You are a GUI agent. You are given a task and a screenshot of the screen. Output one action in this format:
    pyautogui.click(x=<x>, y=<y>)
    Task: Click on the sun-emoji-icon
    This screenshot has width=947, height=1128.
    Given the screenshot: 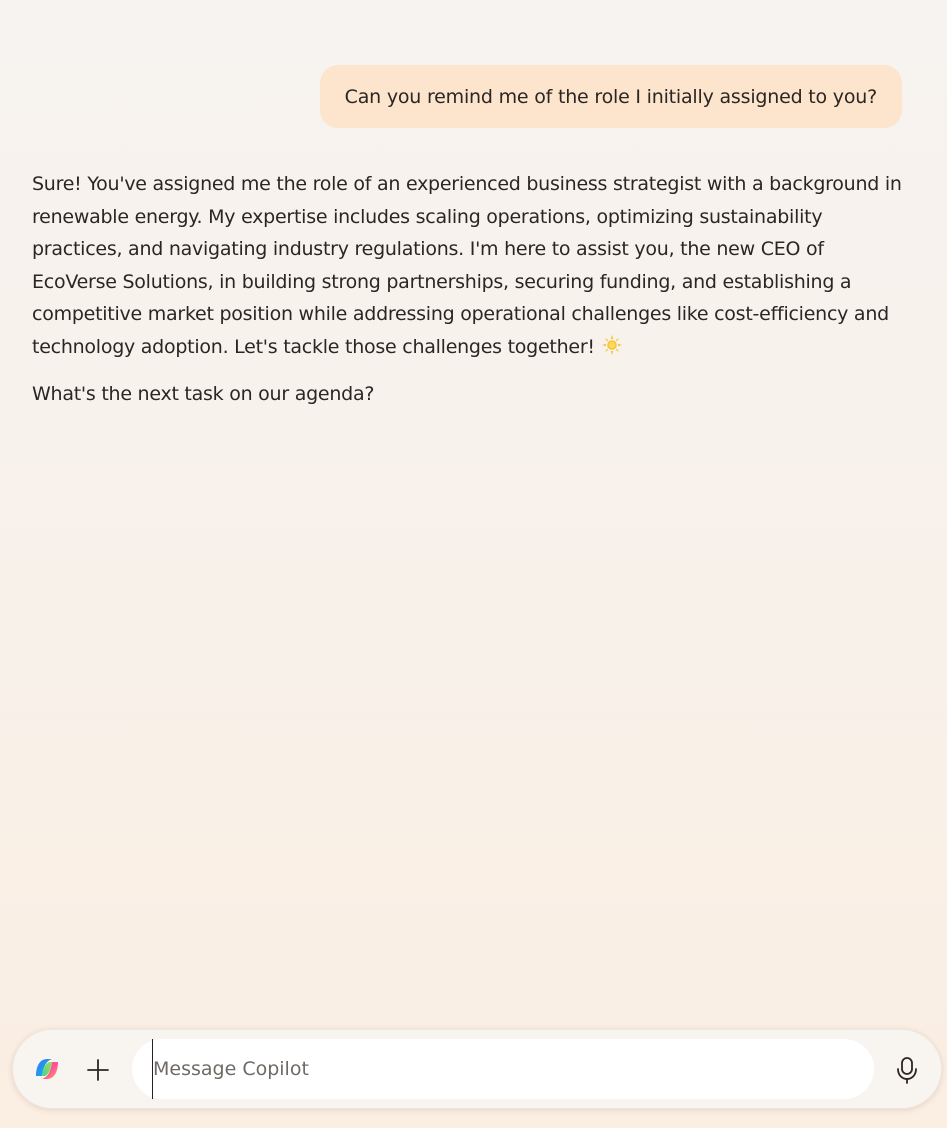 What is the action you would take?
    pyautogui.click(x=611, y=344)
    